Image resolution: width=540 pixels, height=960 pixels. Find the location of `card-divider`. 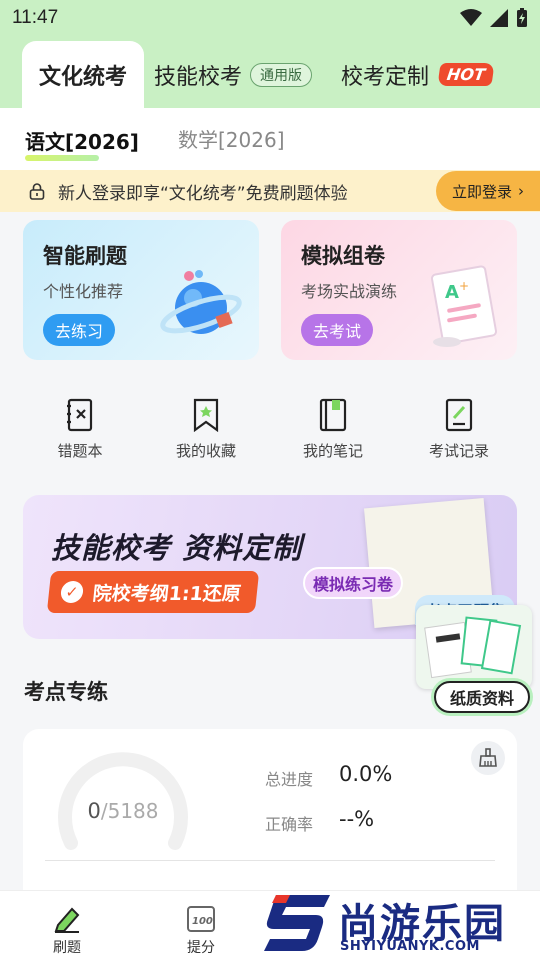

card-divider is located at coordinates (270, 860).